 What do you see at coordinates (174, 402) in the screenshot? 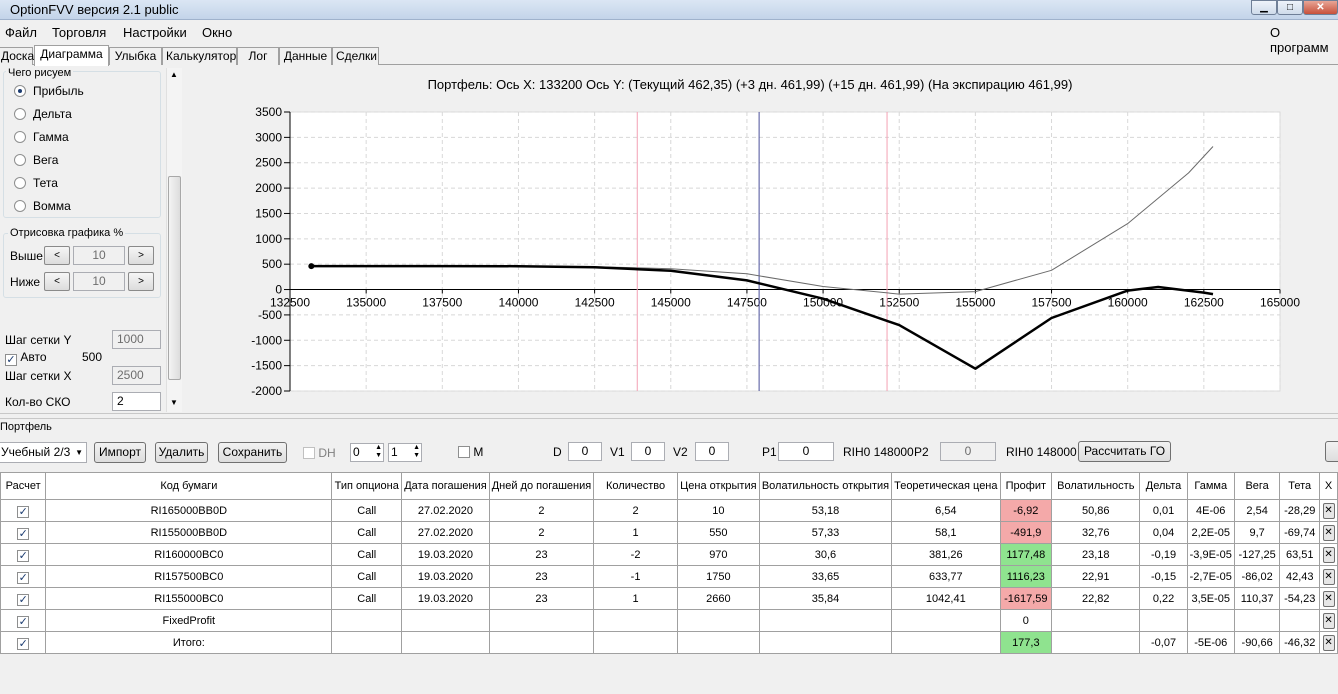
I see `scroll-down-icon: ▼` at bounding box center [174, 402].